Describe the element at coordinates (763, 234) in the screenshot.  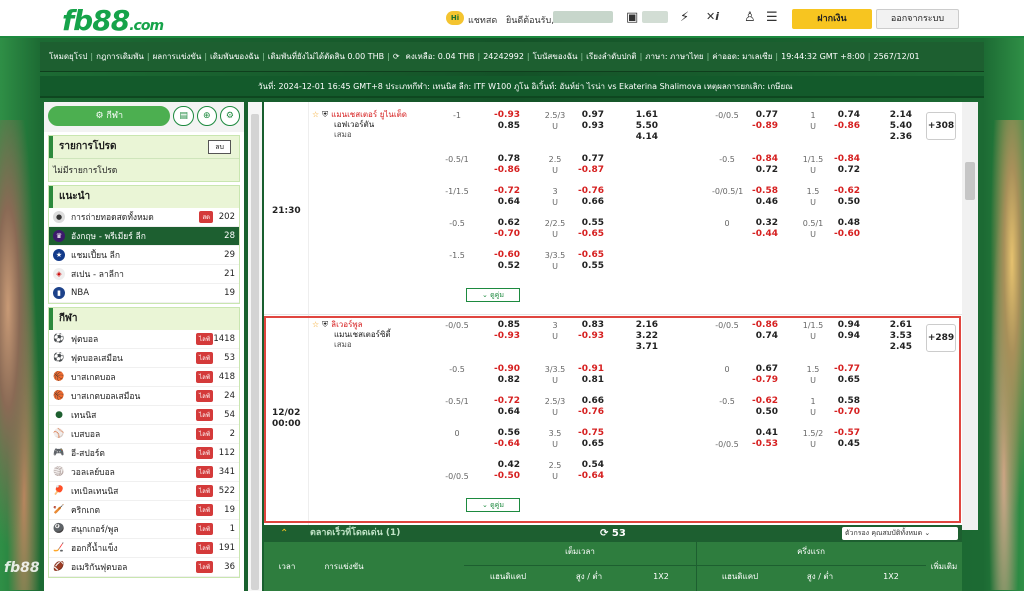
I see `odds-price: -0.44` at that location.